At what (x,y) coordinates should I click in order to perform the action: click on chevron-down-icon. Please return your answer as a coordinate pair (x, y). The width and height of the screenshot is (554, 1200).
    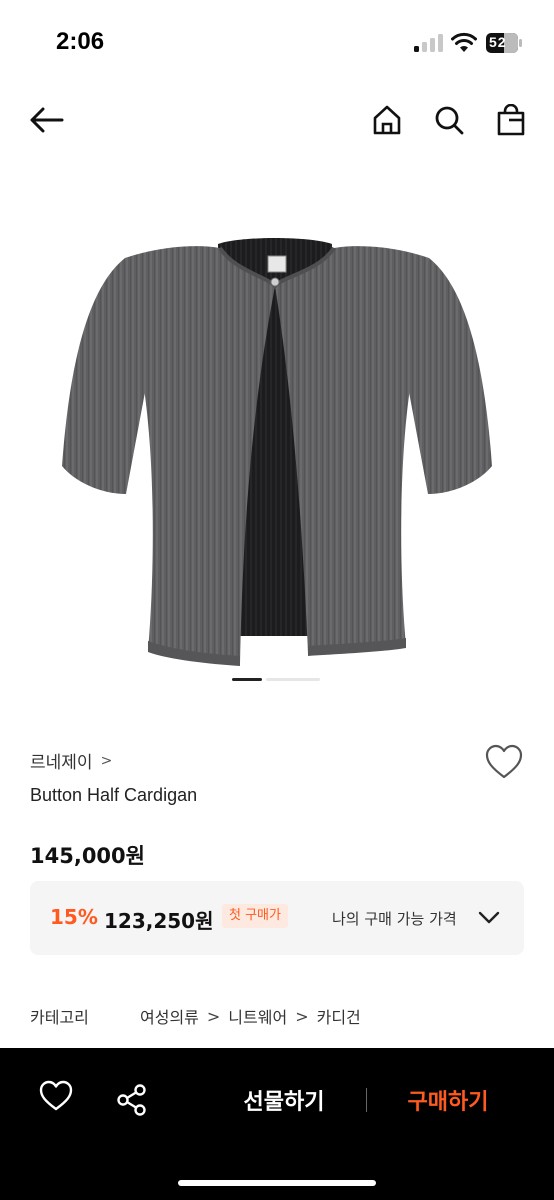
    Looking at the image, I should click on (489, 918).